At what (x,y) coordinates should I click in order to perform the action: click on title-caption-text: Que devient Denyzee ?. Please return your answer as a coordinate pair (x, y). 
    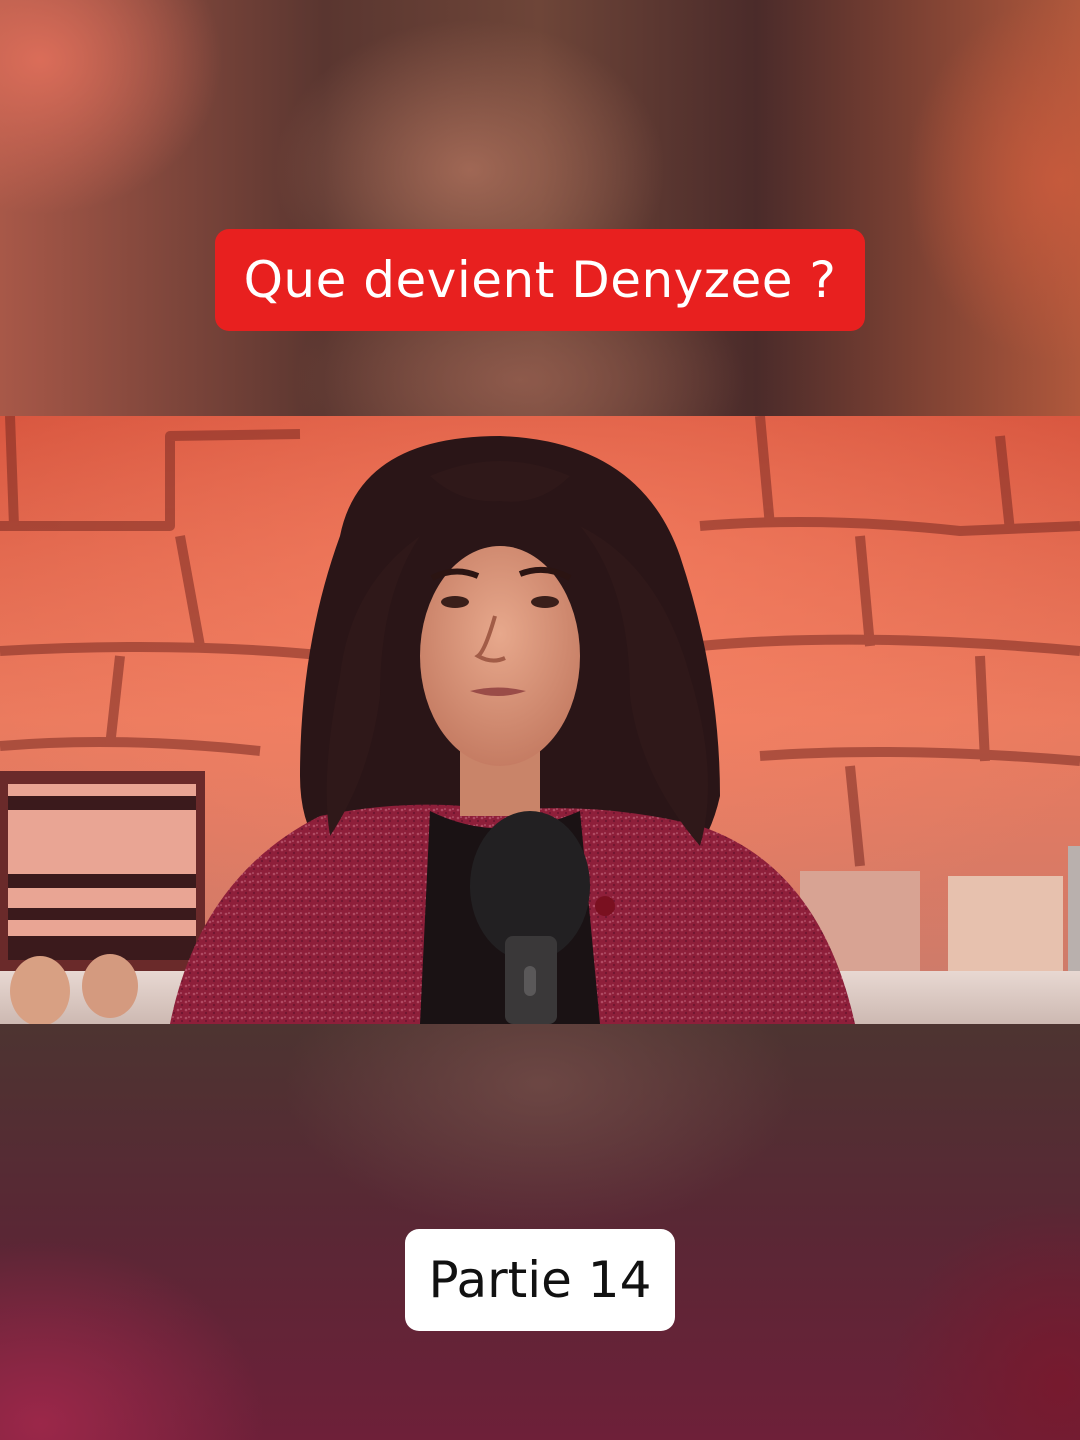
    Looking at the image, I should click on (540, 280).